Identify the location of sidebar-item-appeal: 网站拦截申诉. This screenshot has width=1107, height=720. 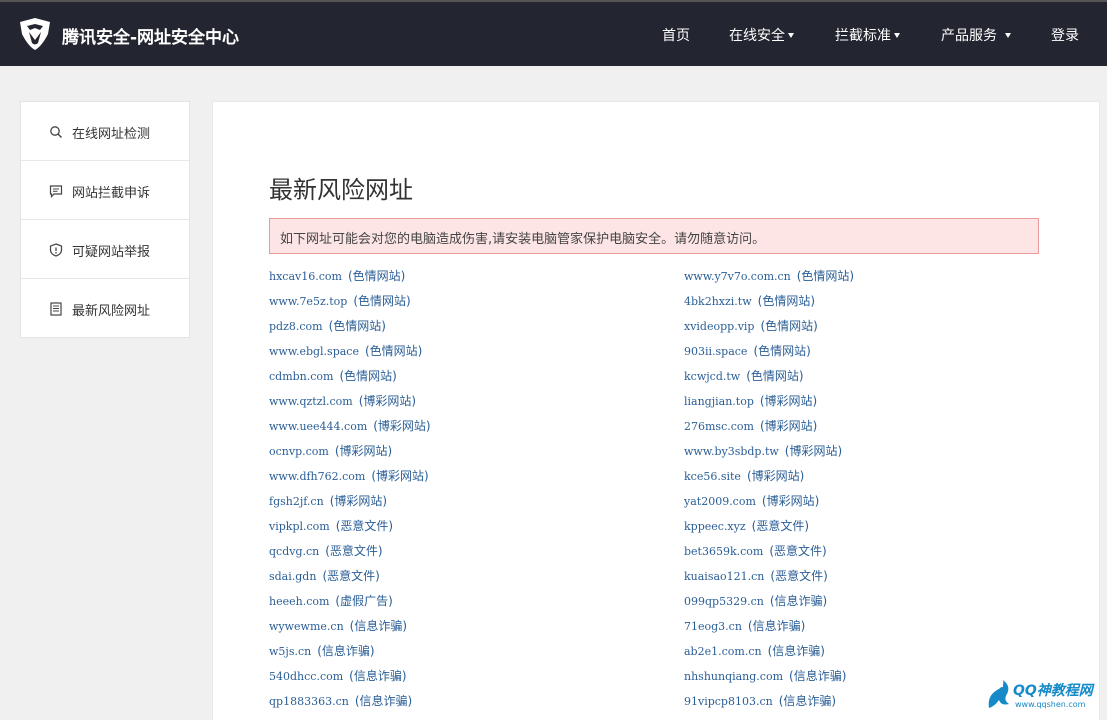
(105, 190).